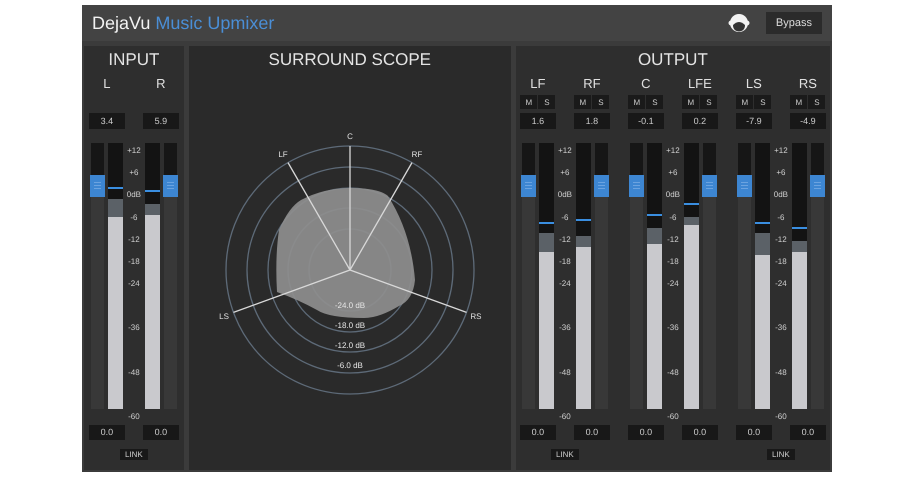 This screenshot has width=914, height=480. I want to click on level-readout: 3.4, so click(106, 121).